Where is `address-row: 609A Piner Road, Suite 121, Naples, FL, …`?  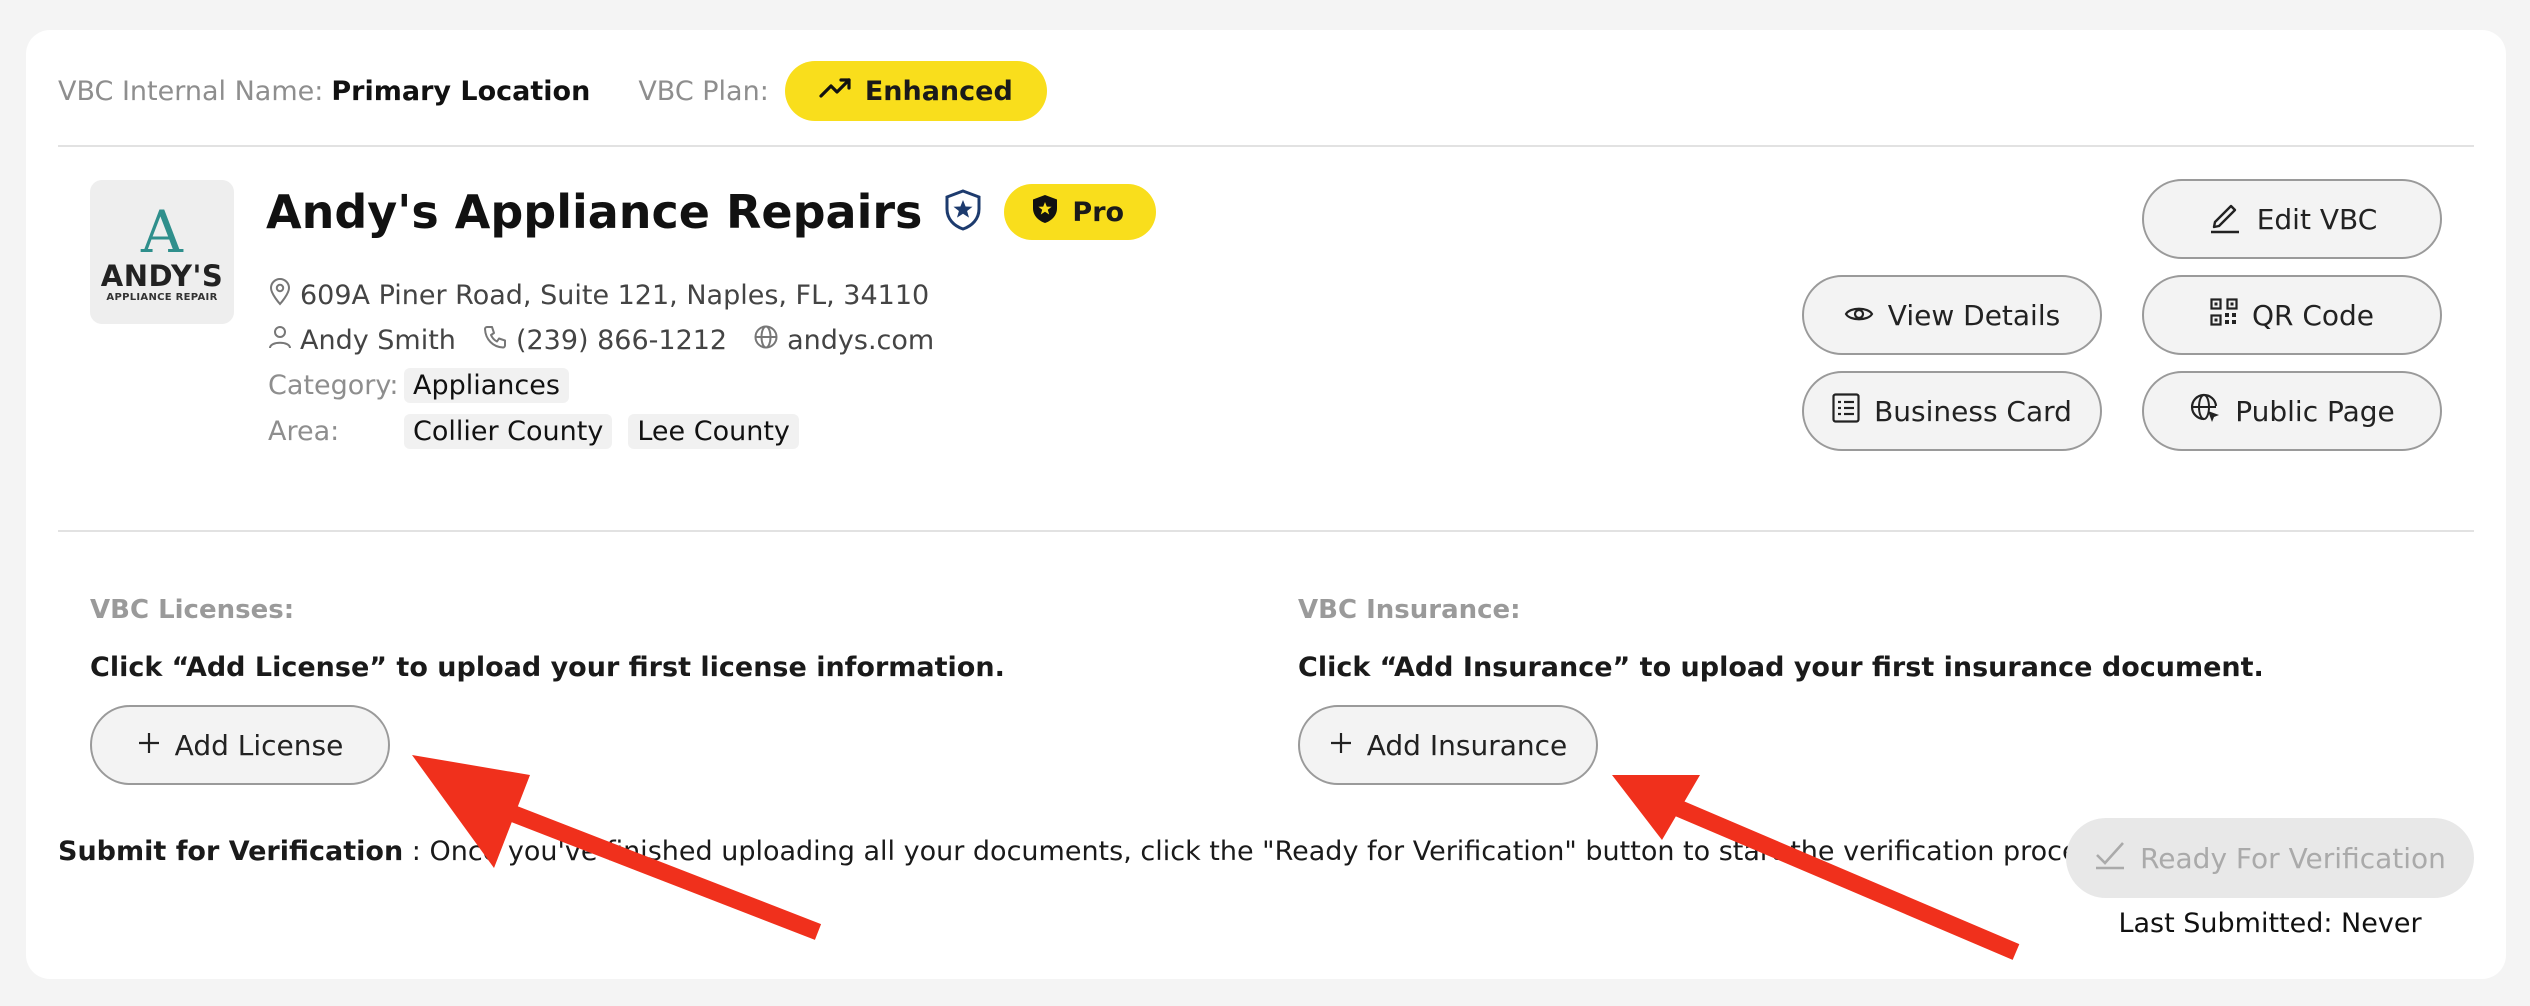 address-row: 609A Piner Road, Suite 121, Naples, FL, … is located at coordinates (598, 295).